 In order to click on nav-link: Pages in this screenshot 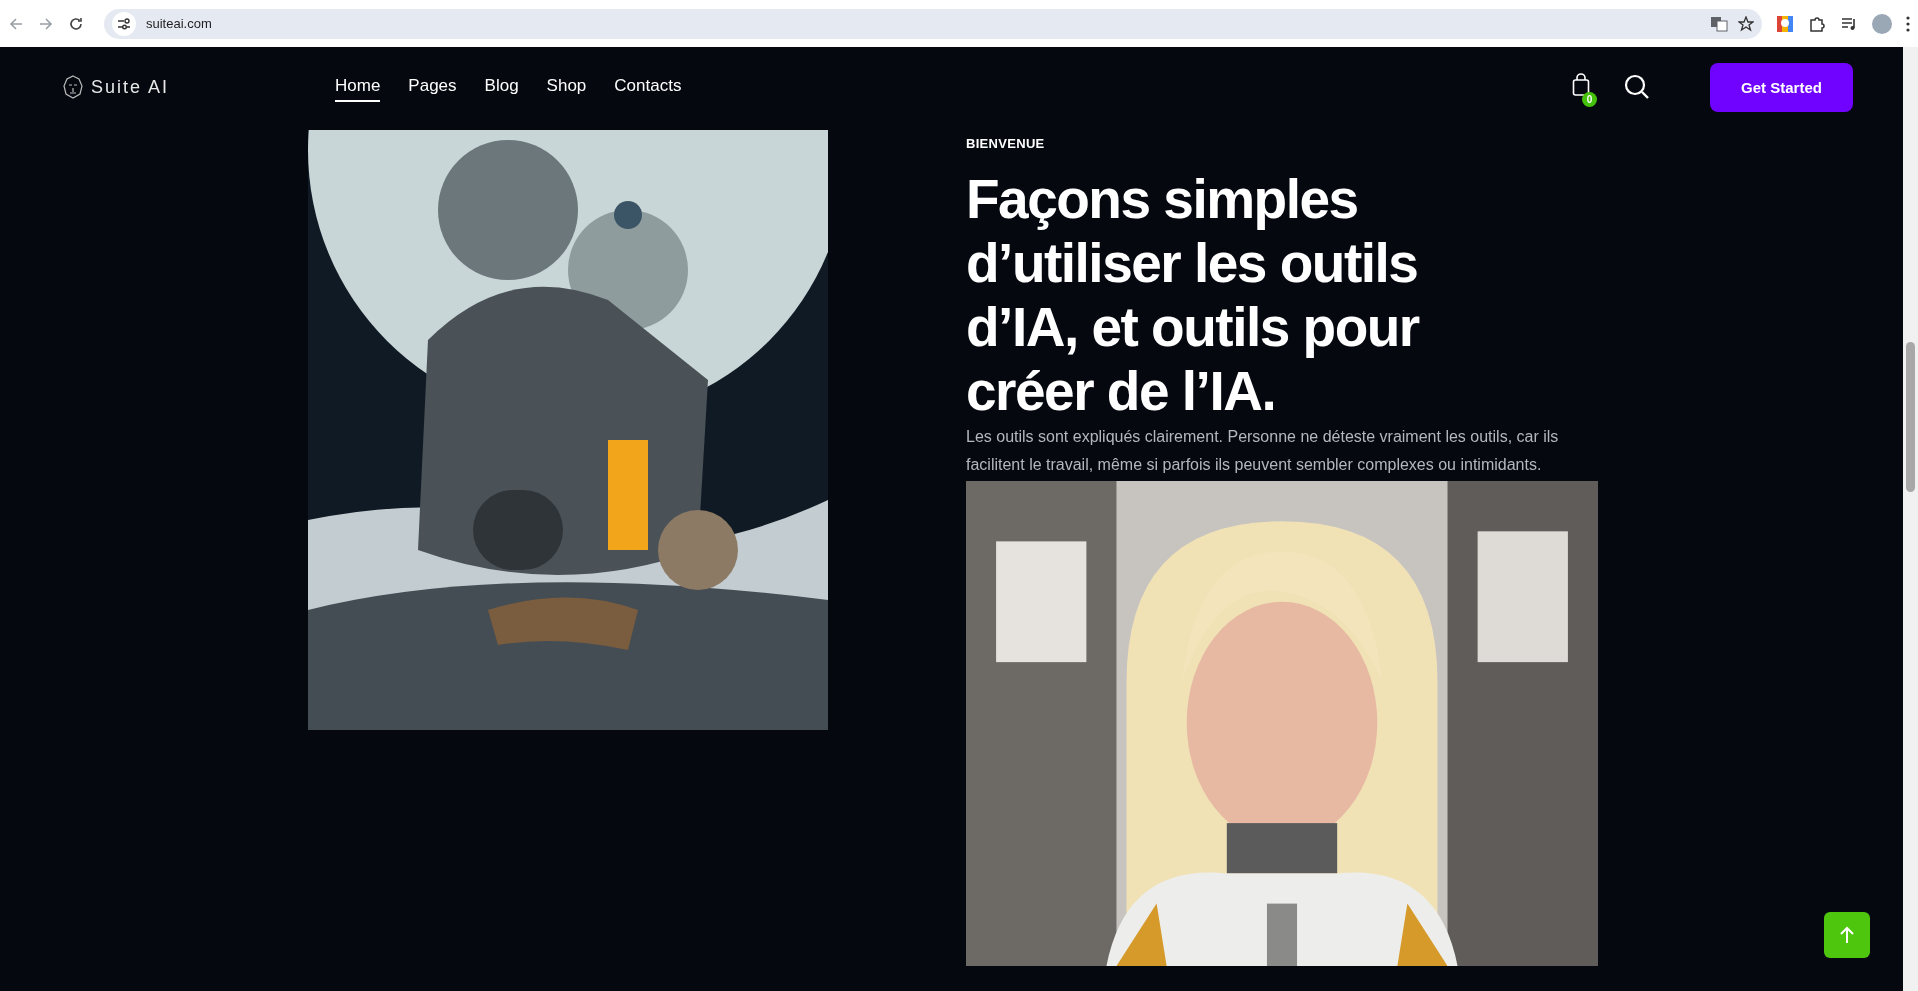, I will do `click(432, 87)`.